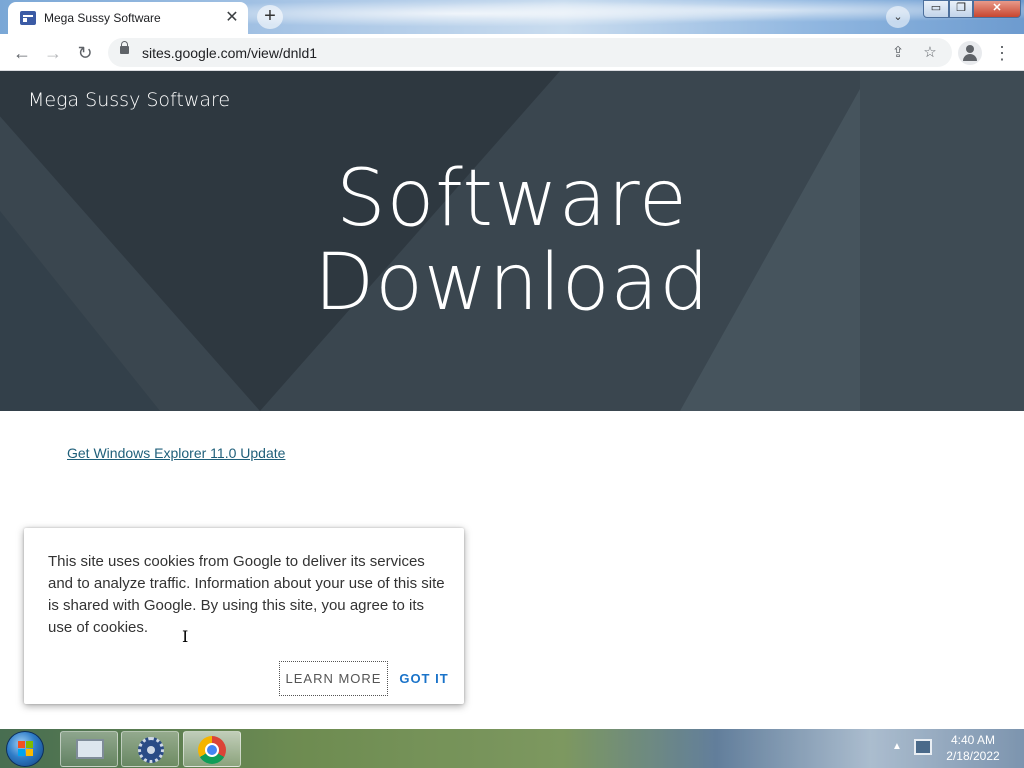 The image size is (1024, 768). What do you see at coordinates (25, 749) in the screenshot?
I see `start-button` at bounding box center [25, 749].